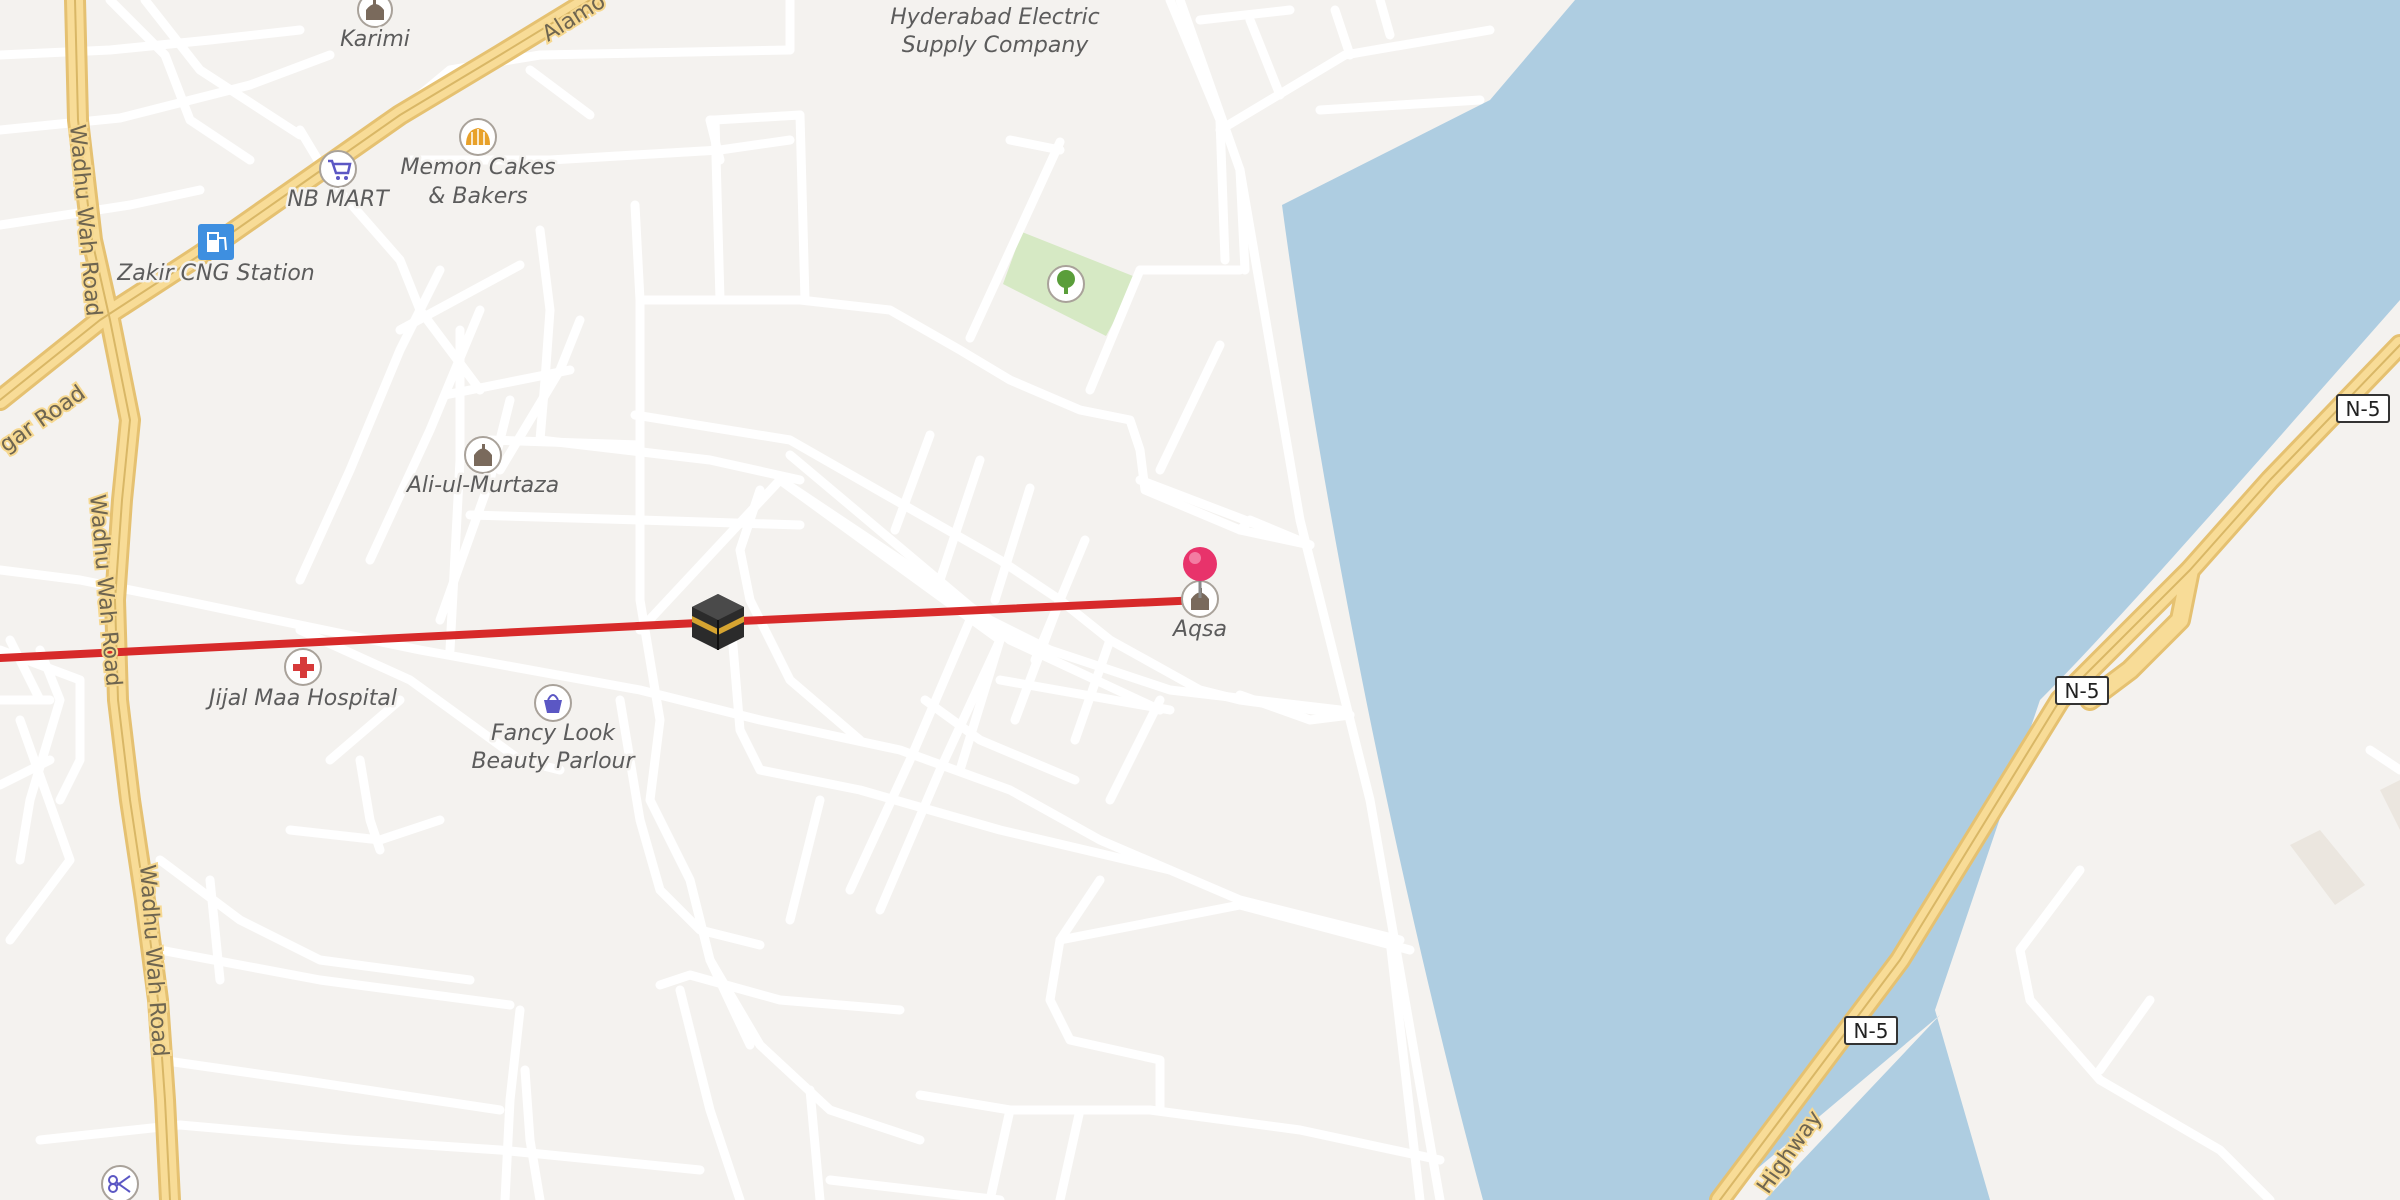  What do you see at coordinates (216, 242) in the screenshot?
I see `fuel-station-icon` at bounding box center [216, 242].